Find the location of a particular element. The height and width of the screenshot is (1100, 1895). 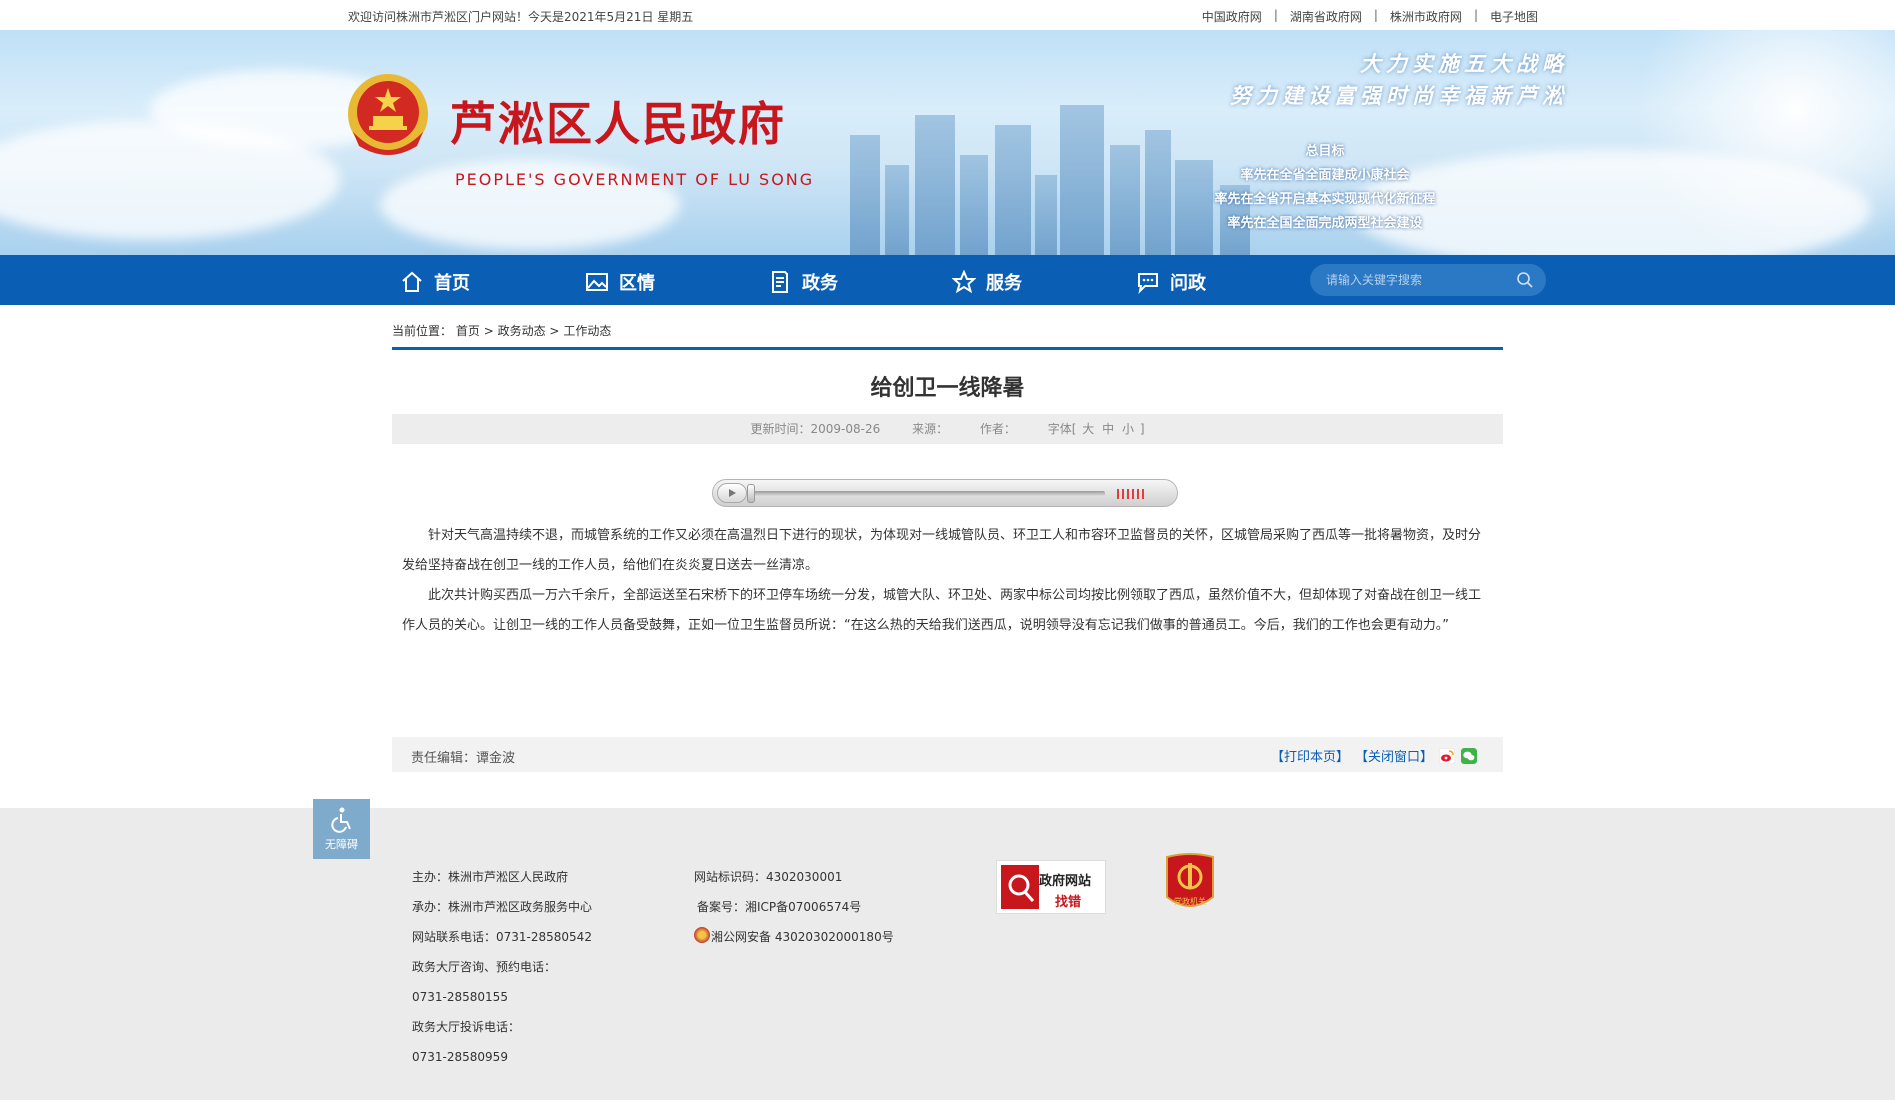

search-box is located at coordinates (1428, 280).